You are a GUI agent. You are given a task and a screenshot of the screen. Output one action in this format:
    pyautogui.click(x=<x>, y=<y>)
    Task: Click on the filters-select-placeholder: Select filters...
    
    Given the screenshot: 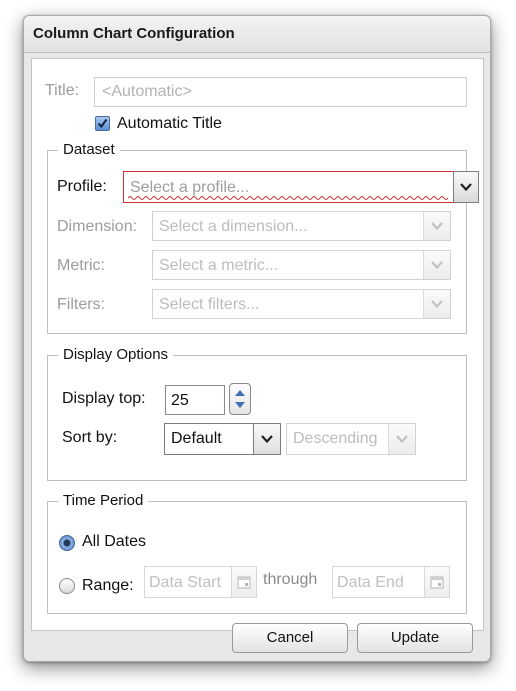 What is the action you would take?
    pyautogui.click(x=209, y=304)
    